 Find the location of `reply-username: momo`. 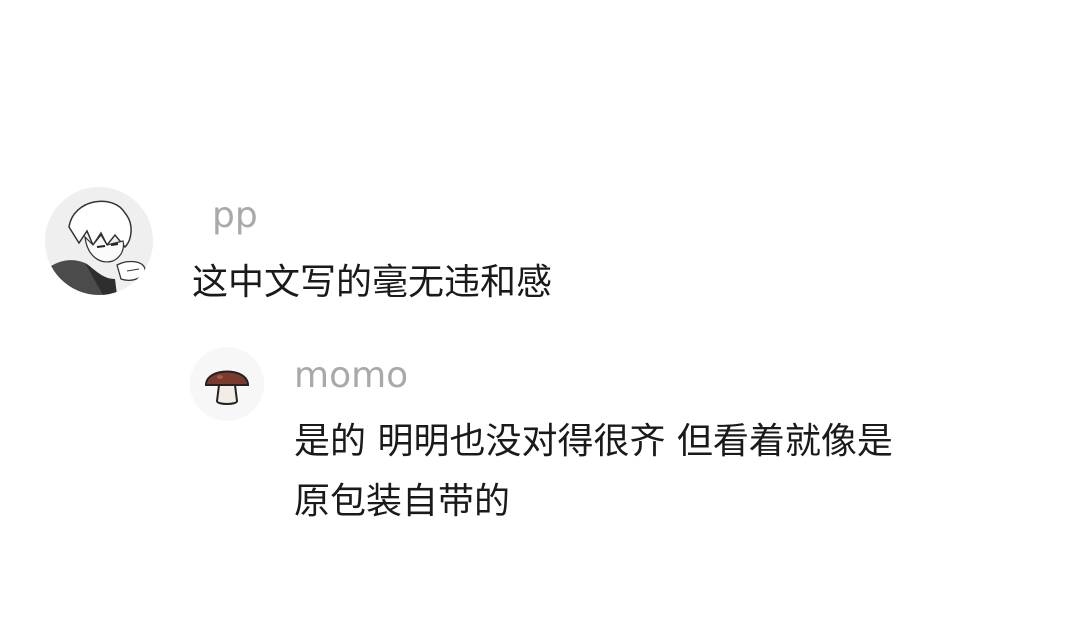

reply-username: momo is located at coordinates (351, 376).